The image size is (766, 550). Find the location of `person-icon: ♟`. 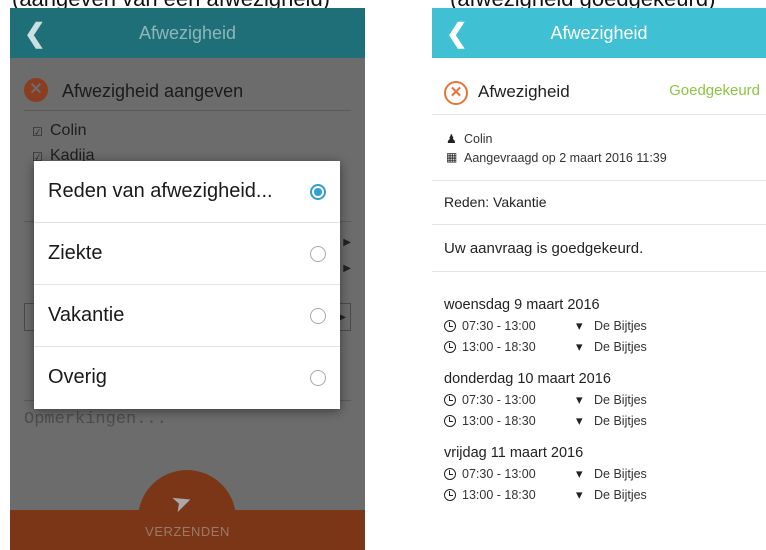

person-icon: ♟ is located at coordinates (451, 139).